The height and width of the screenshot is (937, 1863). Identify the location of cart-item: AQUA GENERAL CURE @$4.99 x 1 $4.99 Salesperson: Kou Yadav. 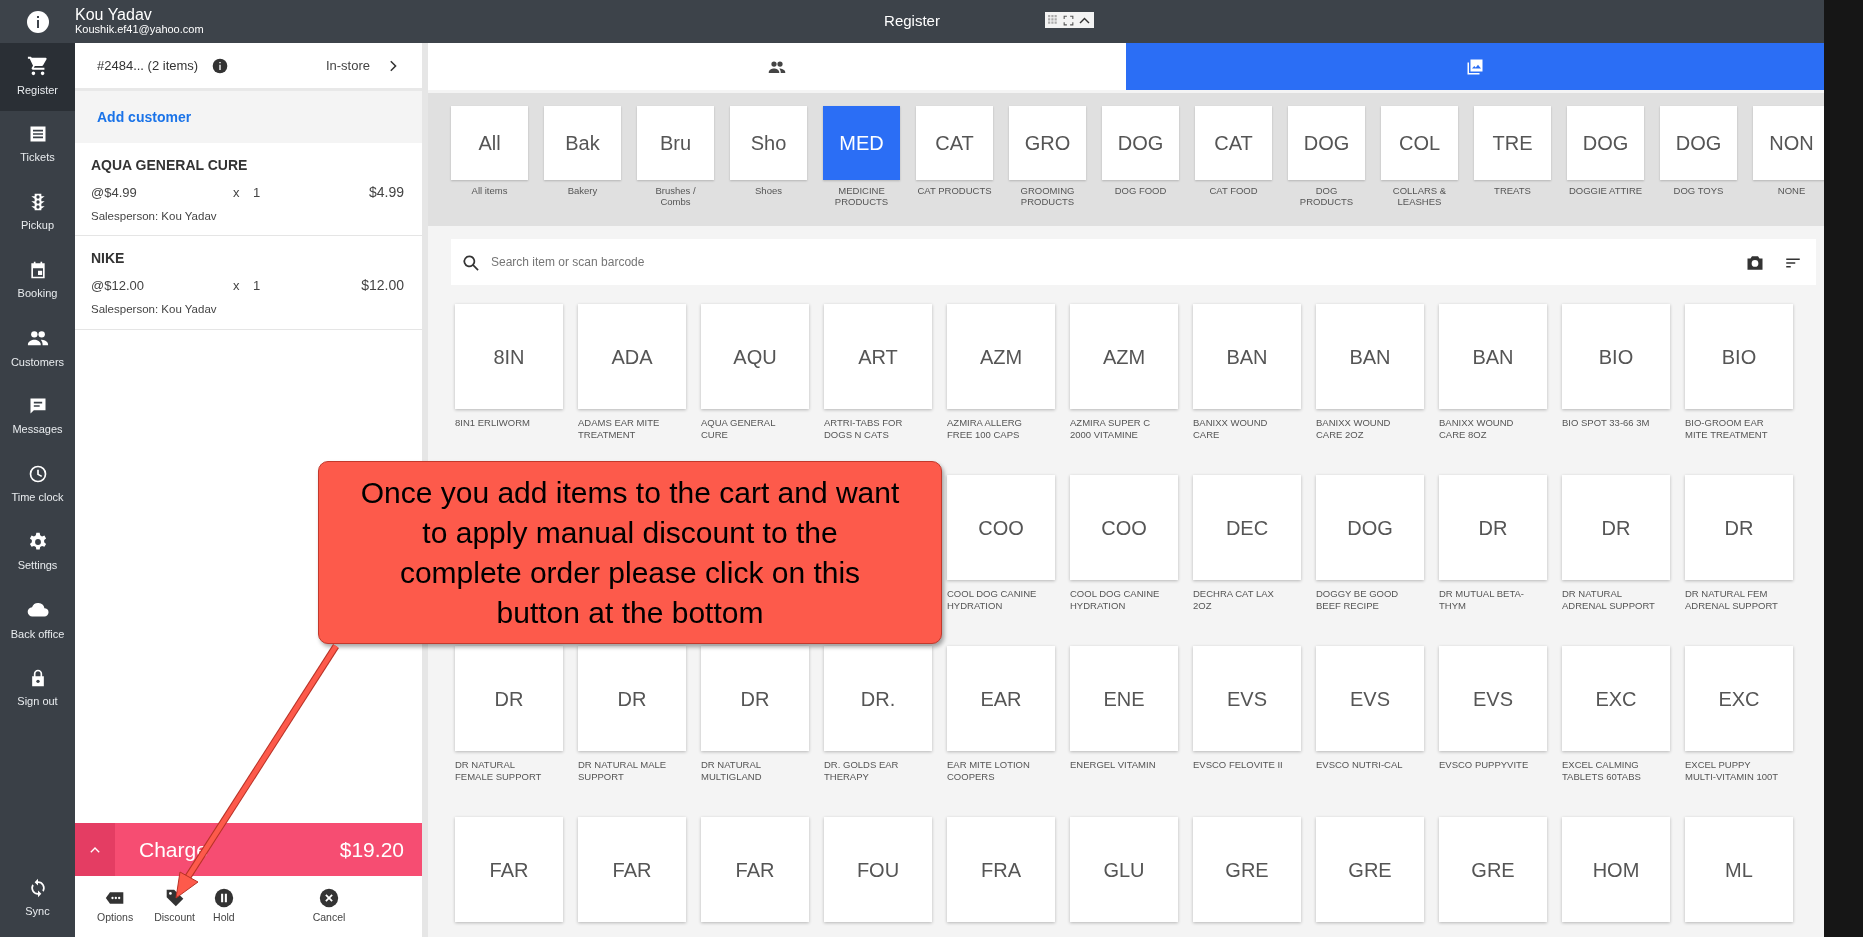
(248, 190).